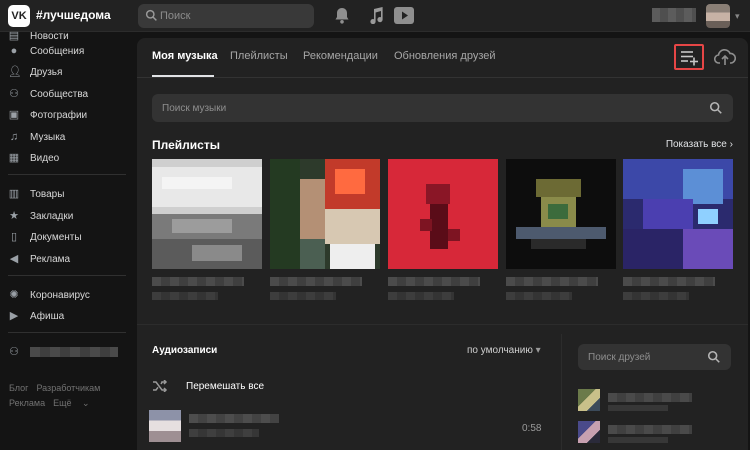  Describe the element at coordinates (186, 145) in the screenshot. I see `playlists-title: Плейлисты` at that location.